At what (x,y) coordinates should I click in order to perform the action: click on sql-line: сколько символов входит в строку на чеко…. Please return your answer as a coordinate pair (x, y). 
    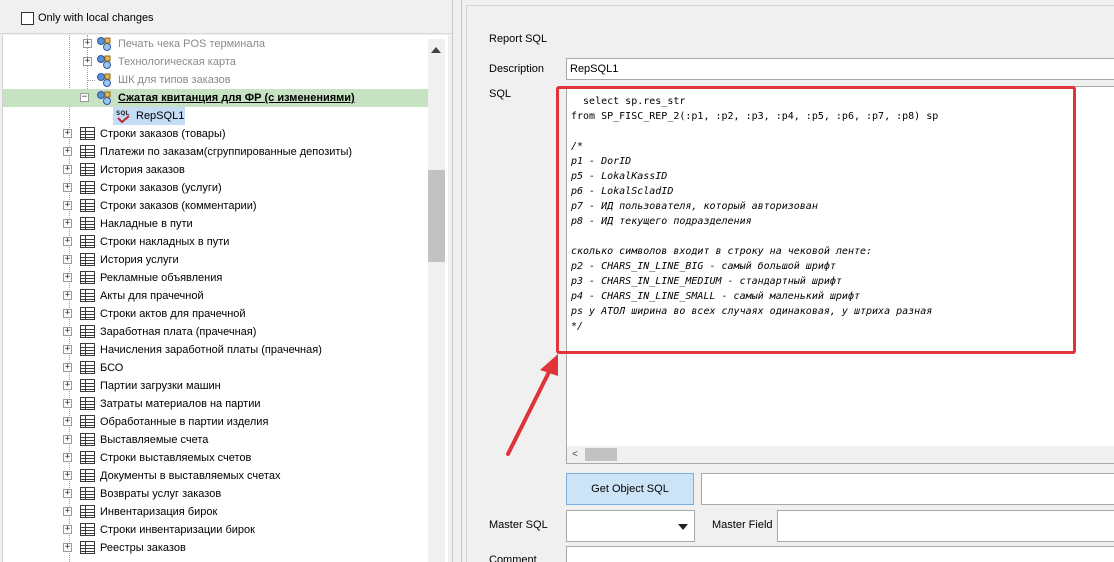
    Looking at the image, I should click on (722, 251).